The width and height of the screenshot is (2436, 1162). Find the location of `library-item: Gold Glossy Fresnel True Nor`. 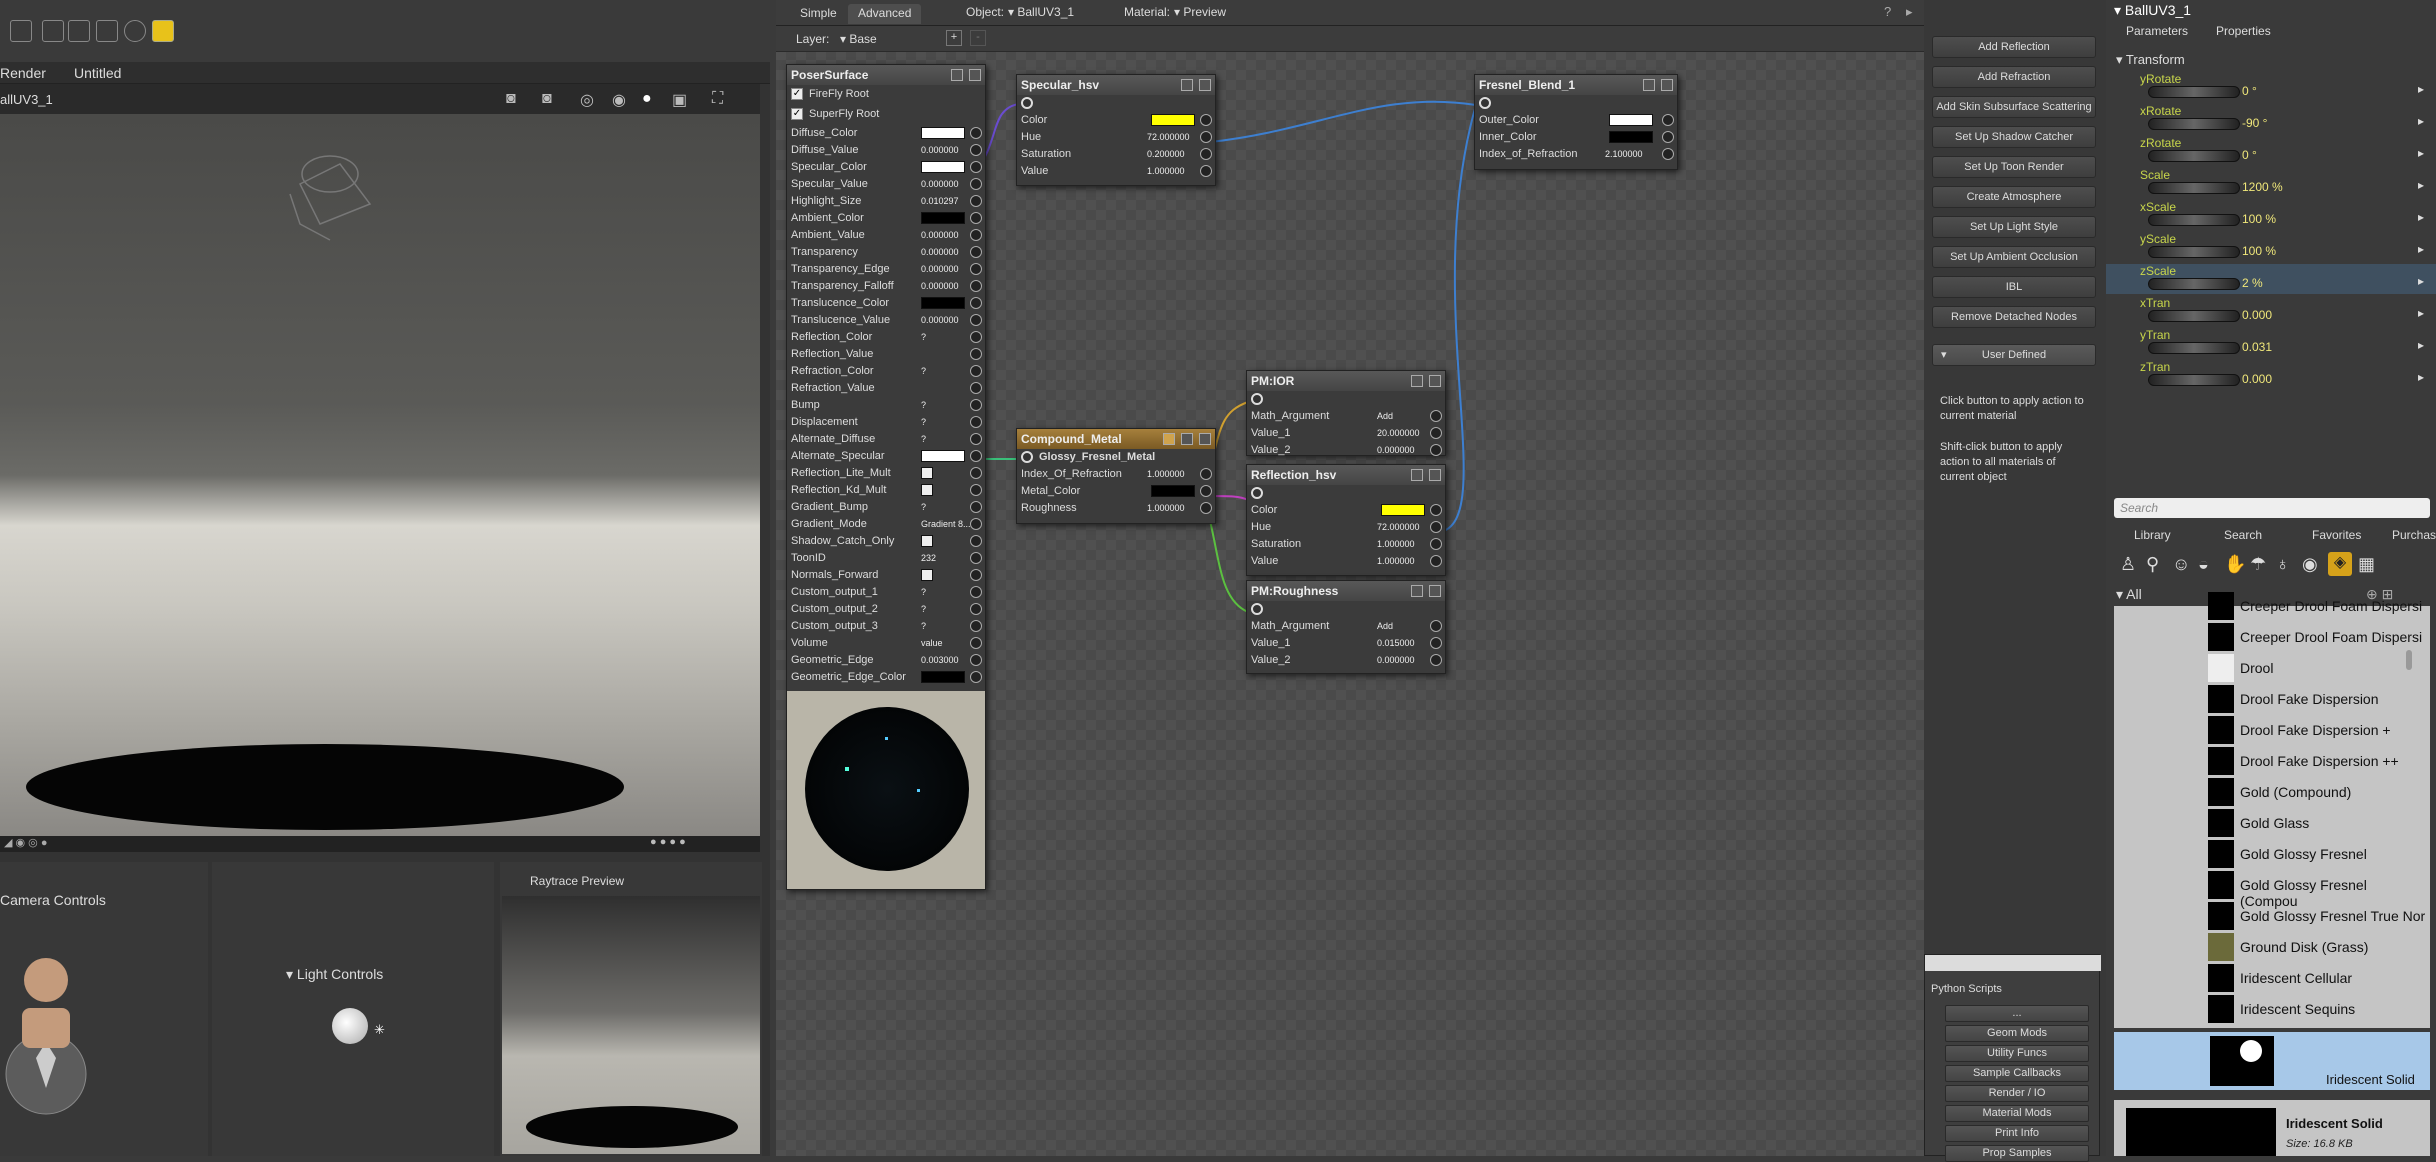

library-item: Gold Glossy Fresnel True Nor is located at coordinates (2318, 916).